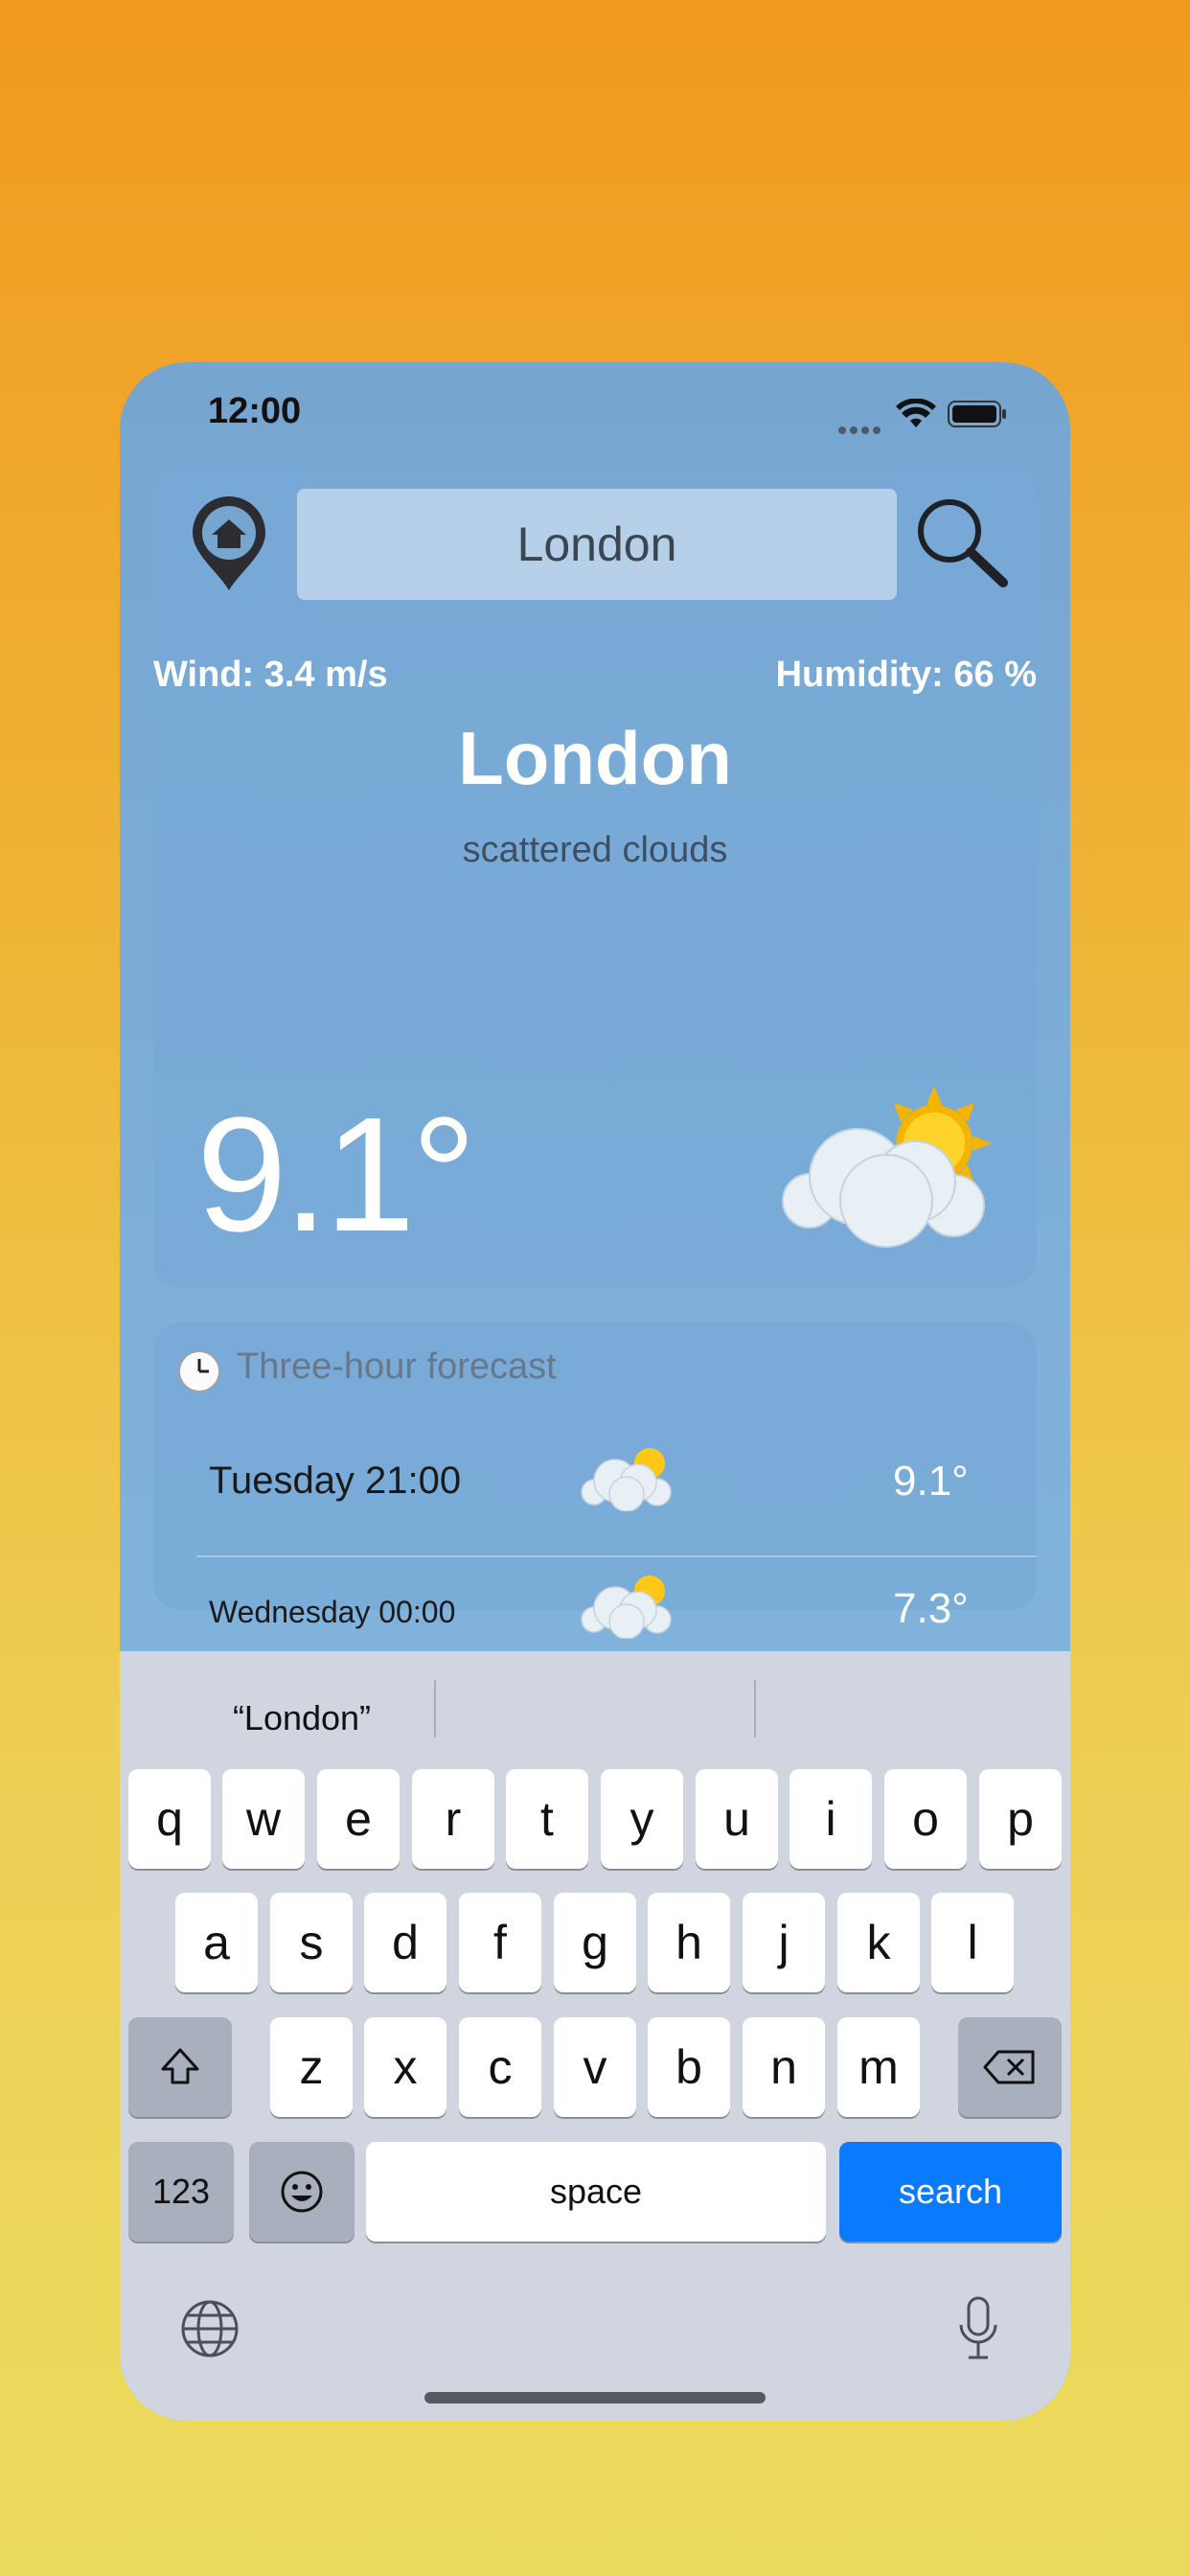 This screenshot has height=2576, width=1190. What do you see at coordinates (358, 1819) in the screenshot?
I see `key-e: e` at bounding box center [358, 1819].